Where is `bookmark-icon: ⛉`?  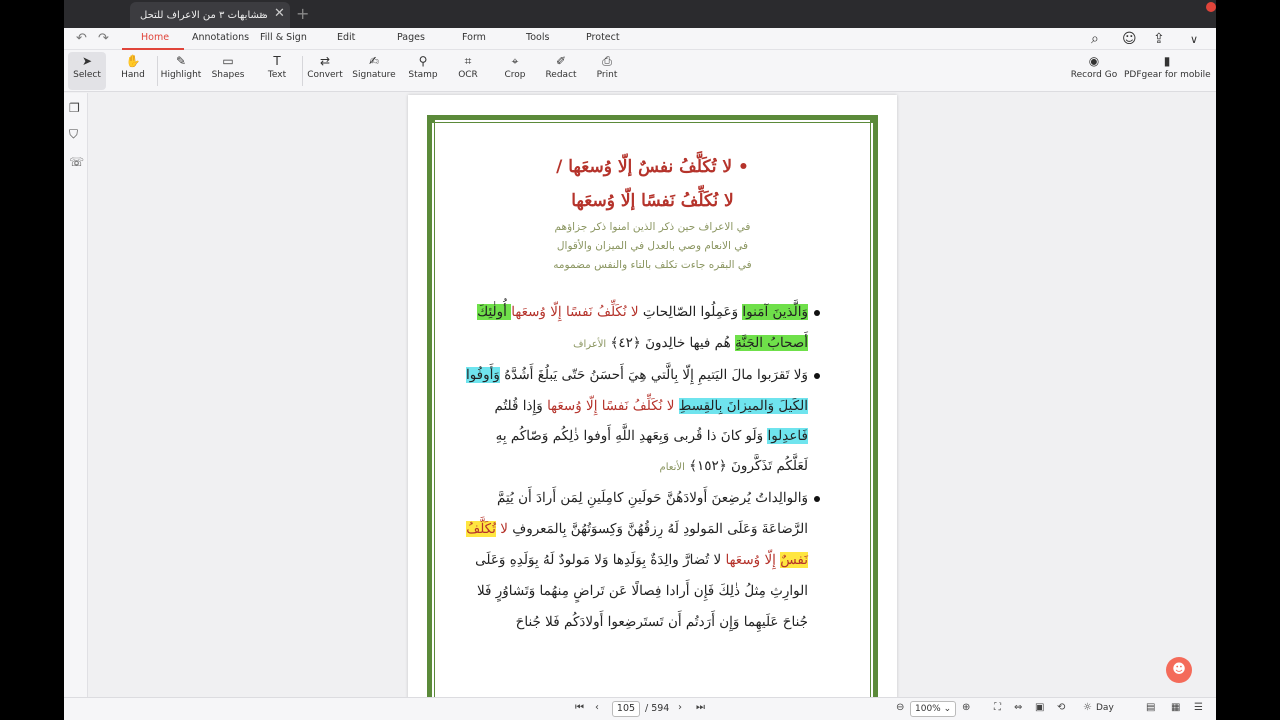 bookmark-icon: ⛉ is located at coordinates (73, 134).